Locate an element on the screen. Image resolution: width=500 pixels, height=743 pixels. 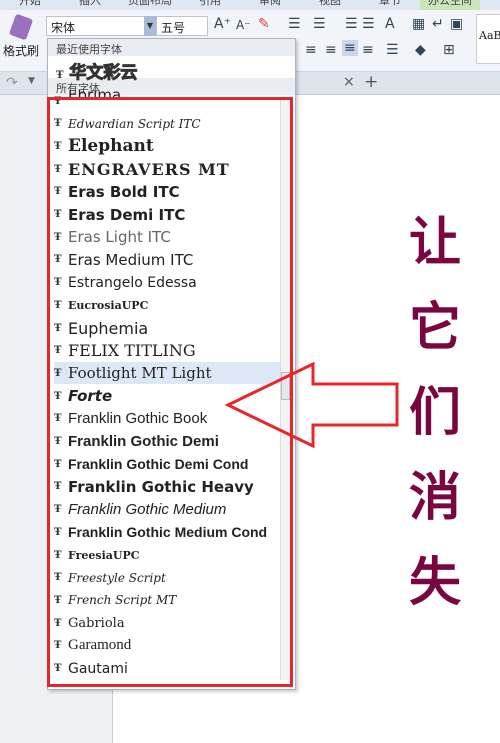
annotation-char: 失 is located at coordinates (434, 583).